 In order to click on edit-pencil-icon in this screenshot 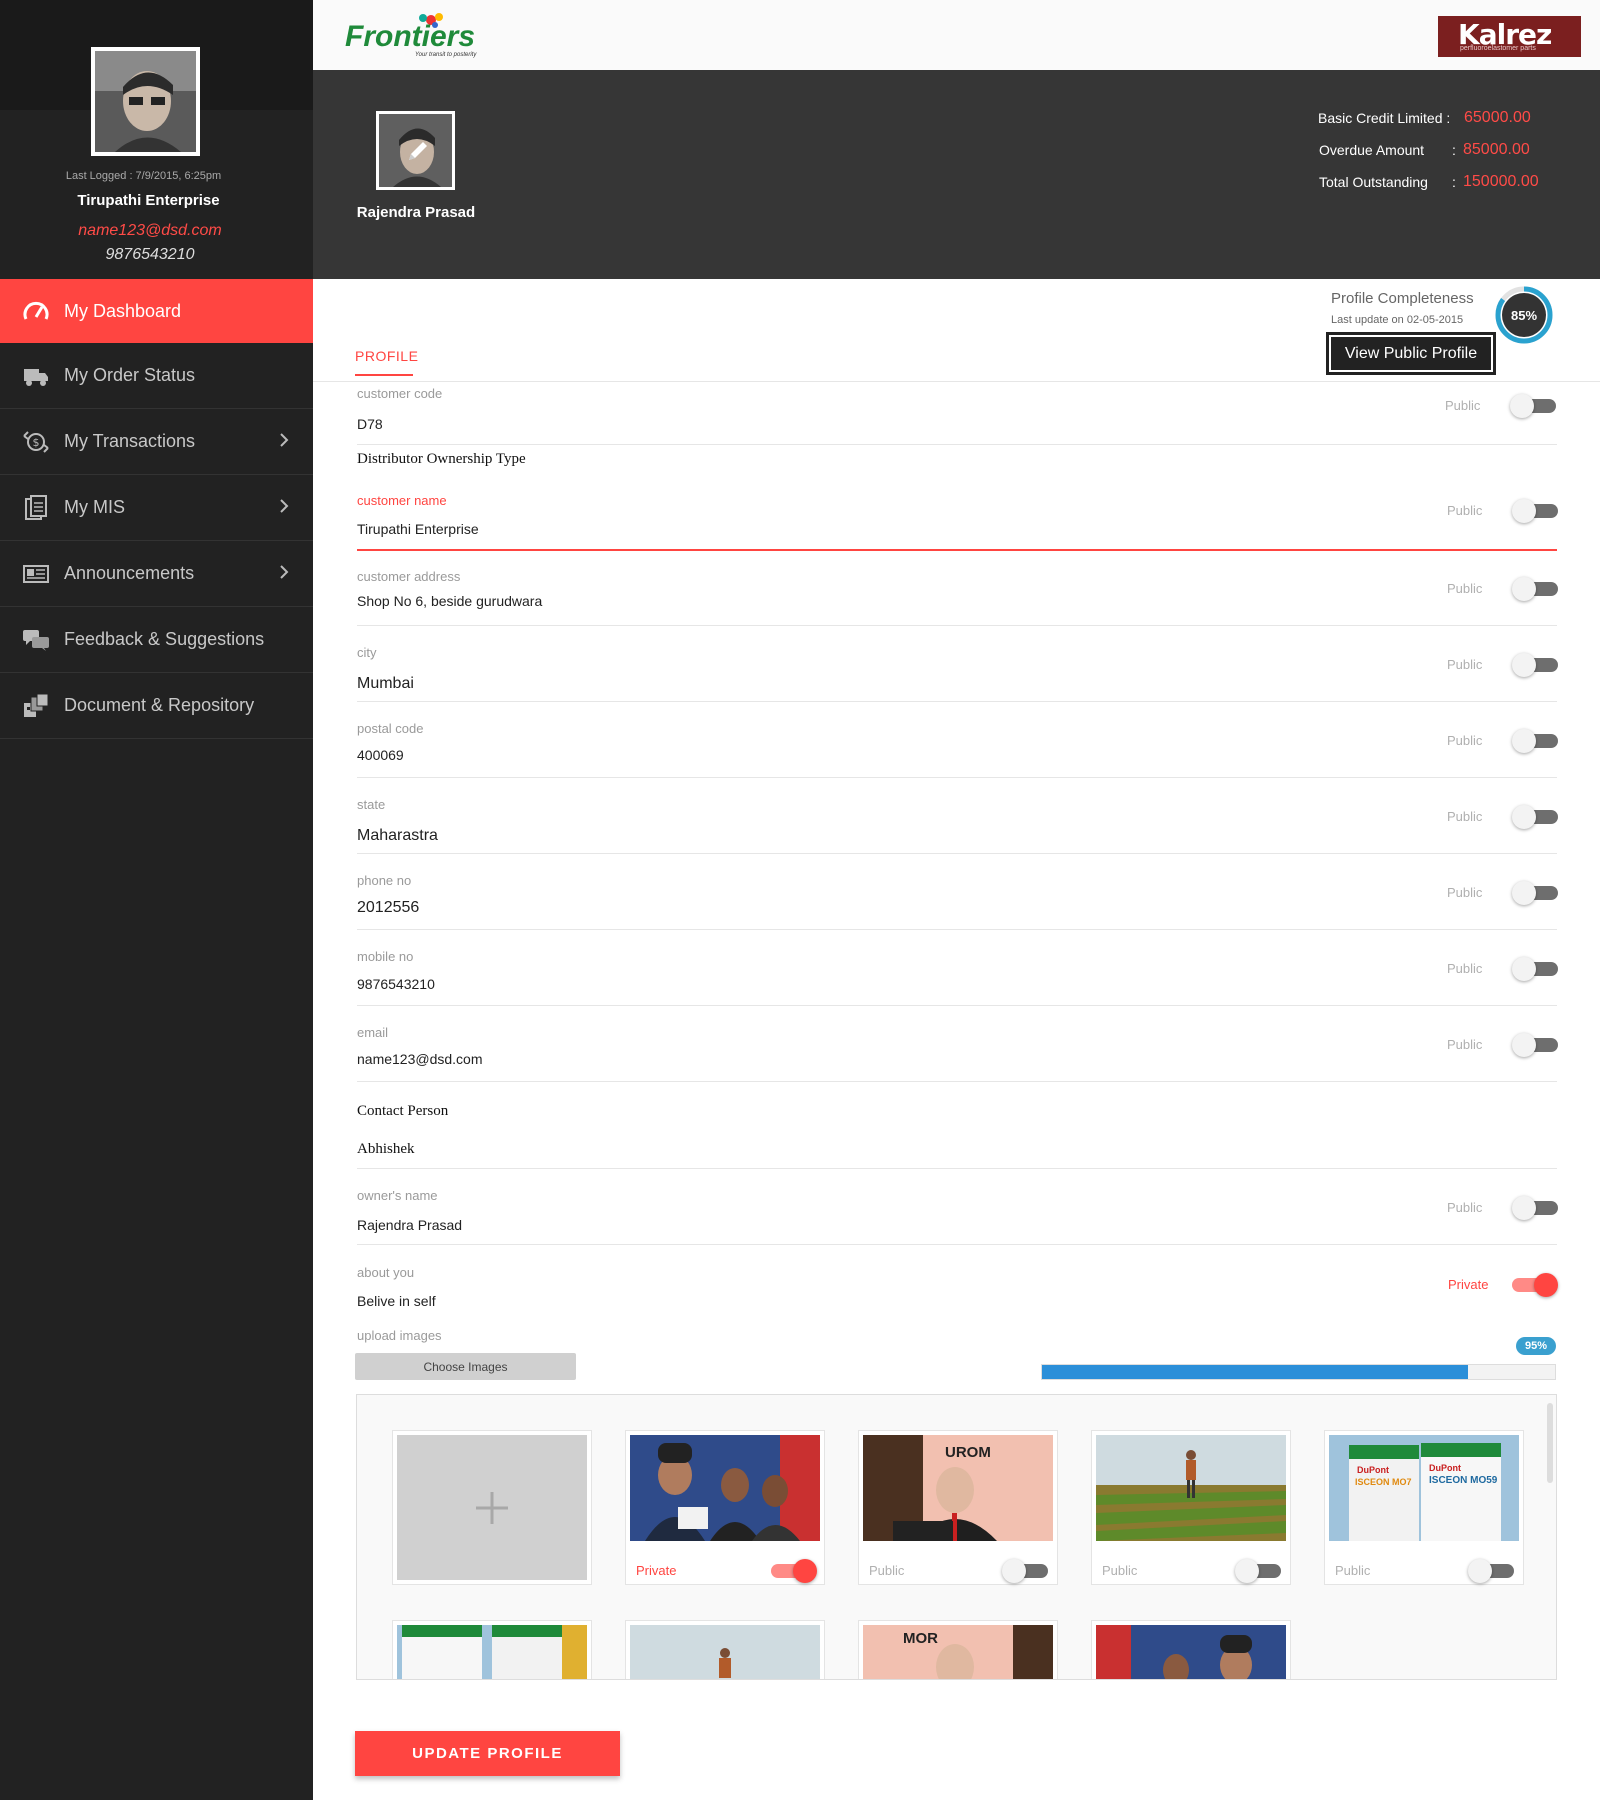, I will do `click(418, 153)`.